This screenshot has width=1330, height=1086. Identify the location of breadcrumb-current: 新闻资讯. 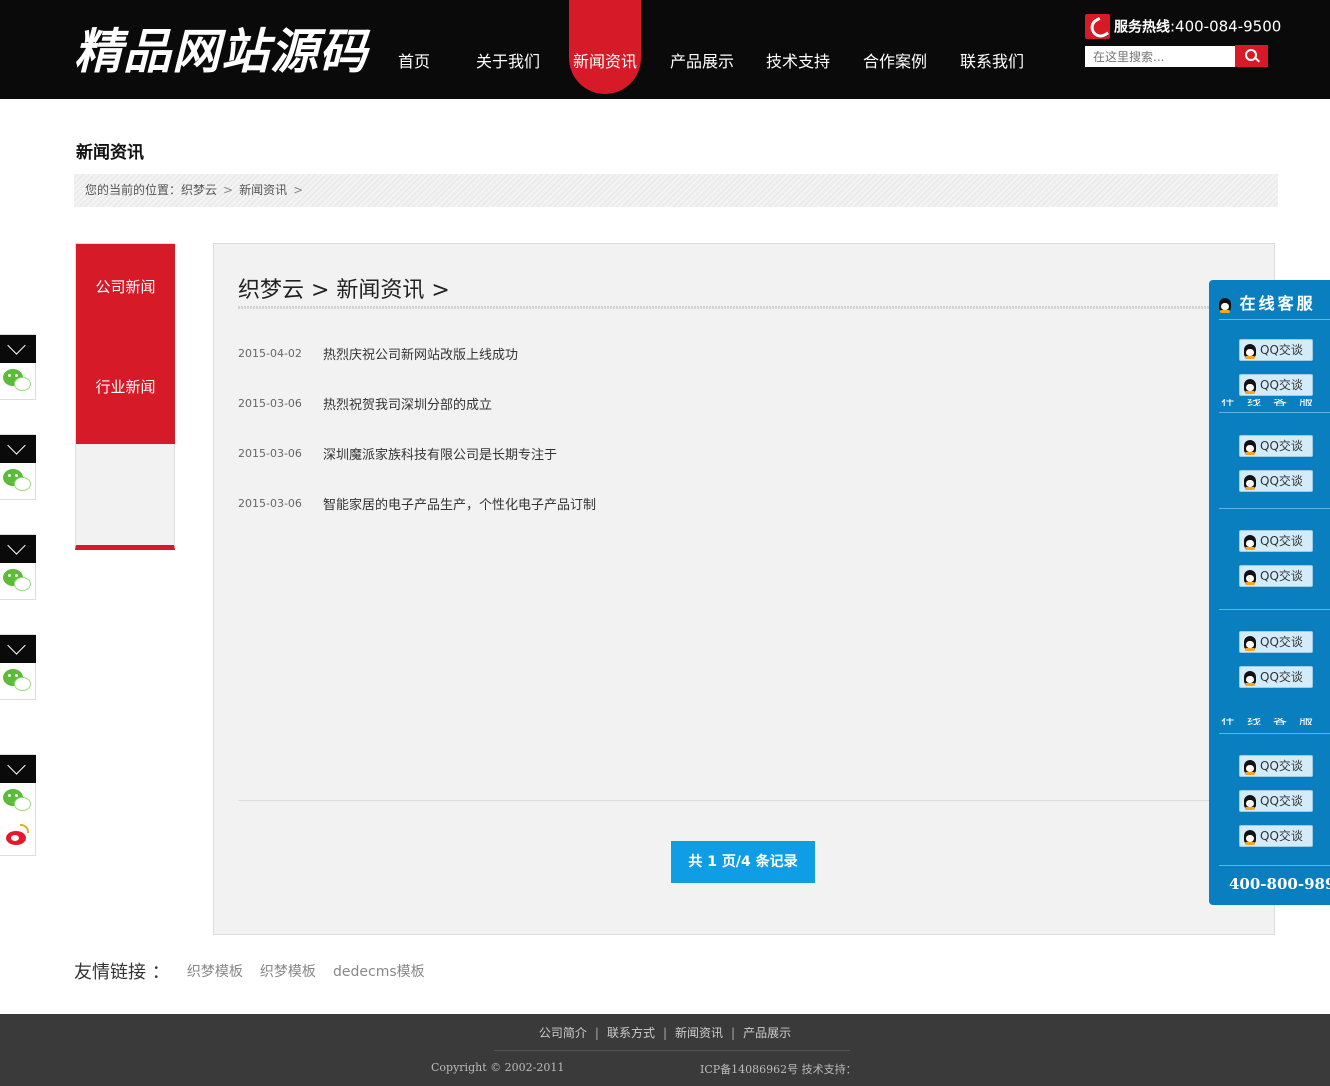
(263, 190).